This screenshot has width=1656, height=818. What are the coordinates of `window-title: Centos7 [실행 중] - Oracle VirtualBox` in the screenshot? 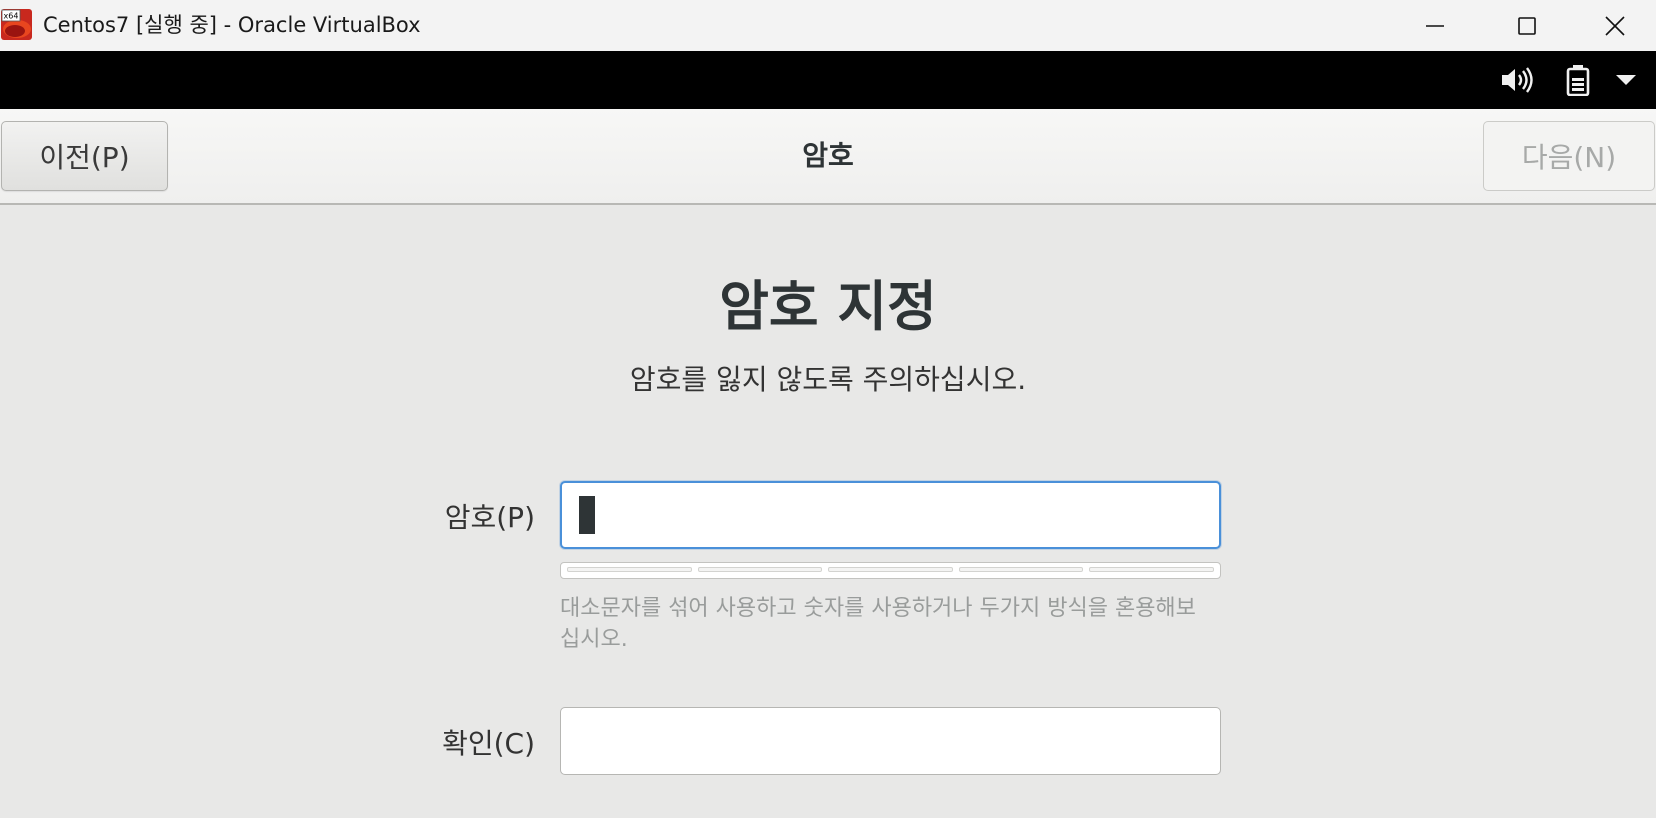 It's located at (232, 25).